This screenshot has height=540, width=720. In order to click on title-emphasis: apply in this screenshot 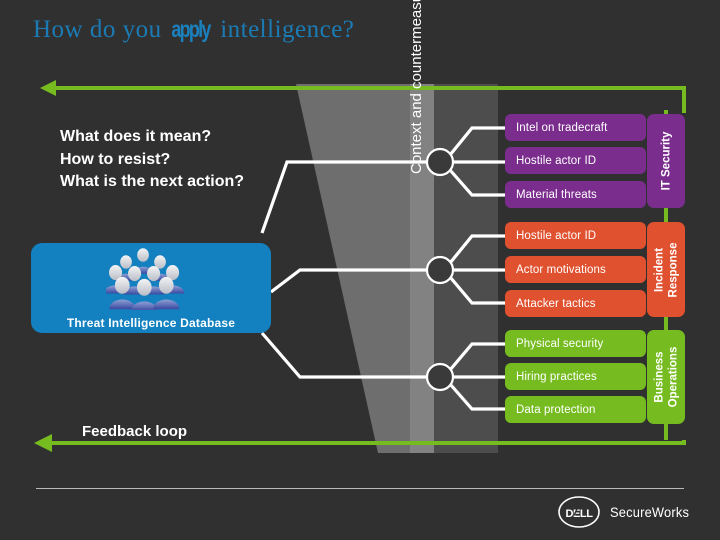, I will do `click(191, 29)`.